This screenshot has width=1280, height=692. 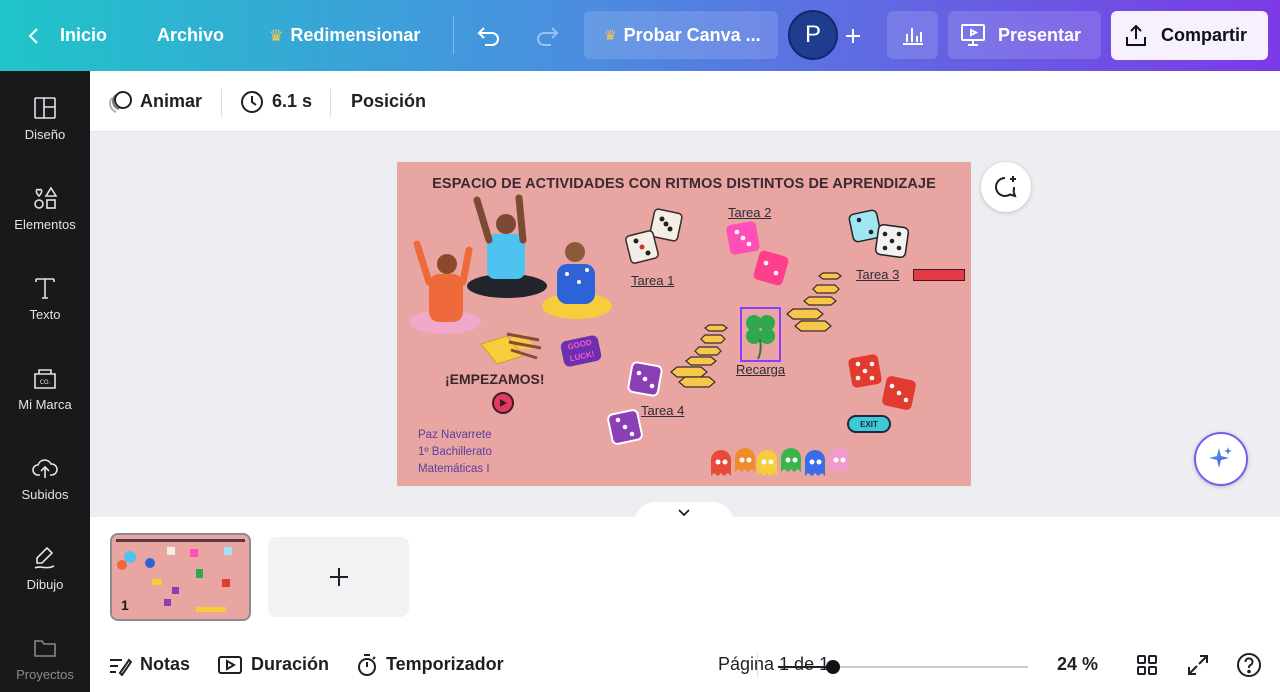 I want to click on clock-icon, so click(x=252, y=101).